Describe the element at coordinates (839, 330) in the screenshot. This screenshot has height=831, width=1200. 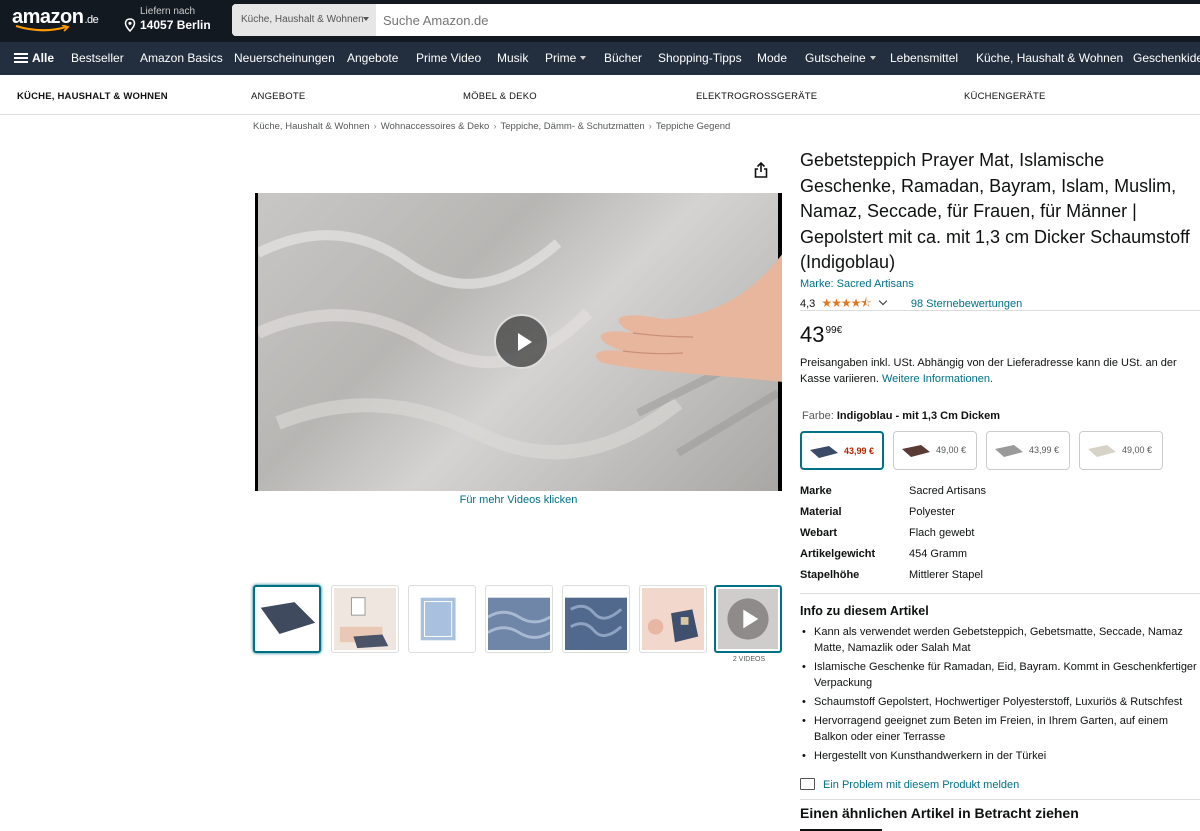
I see `price-currency: €` at that location.